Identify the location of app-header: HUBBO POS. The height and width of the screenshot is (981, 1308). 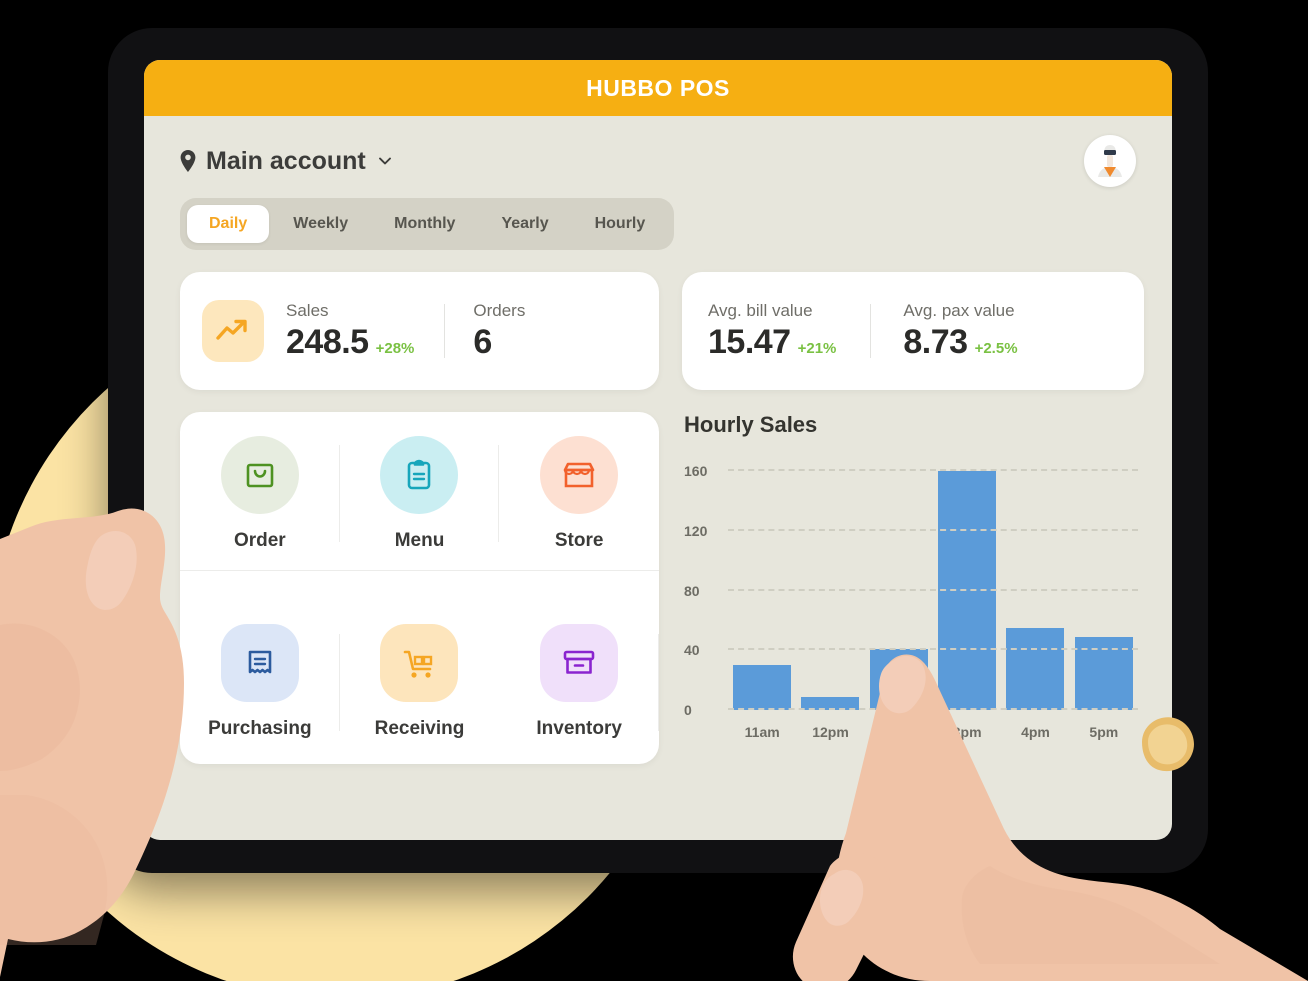
(658, 88).